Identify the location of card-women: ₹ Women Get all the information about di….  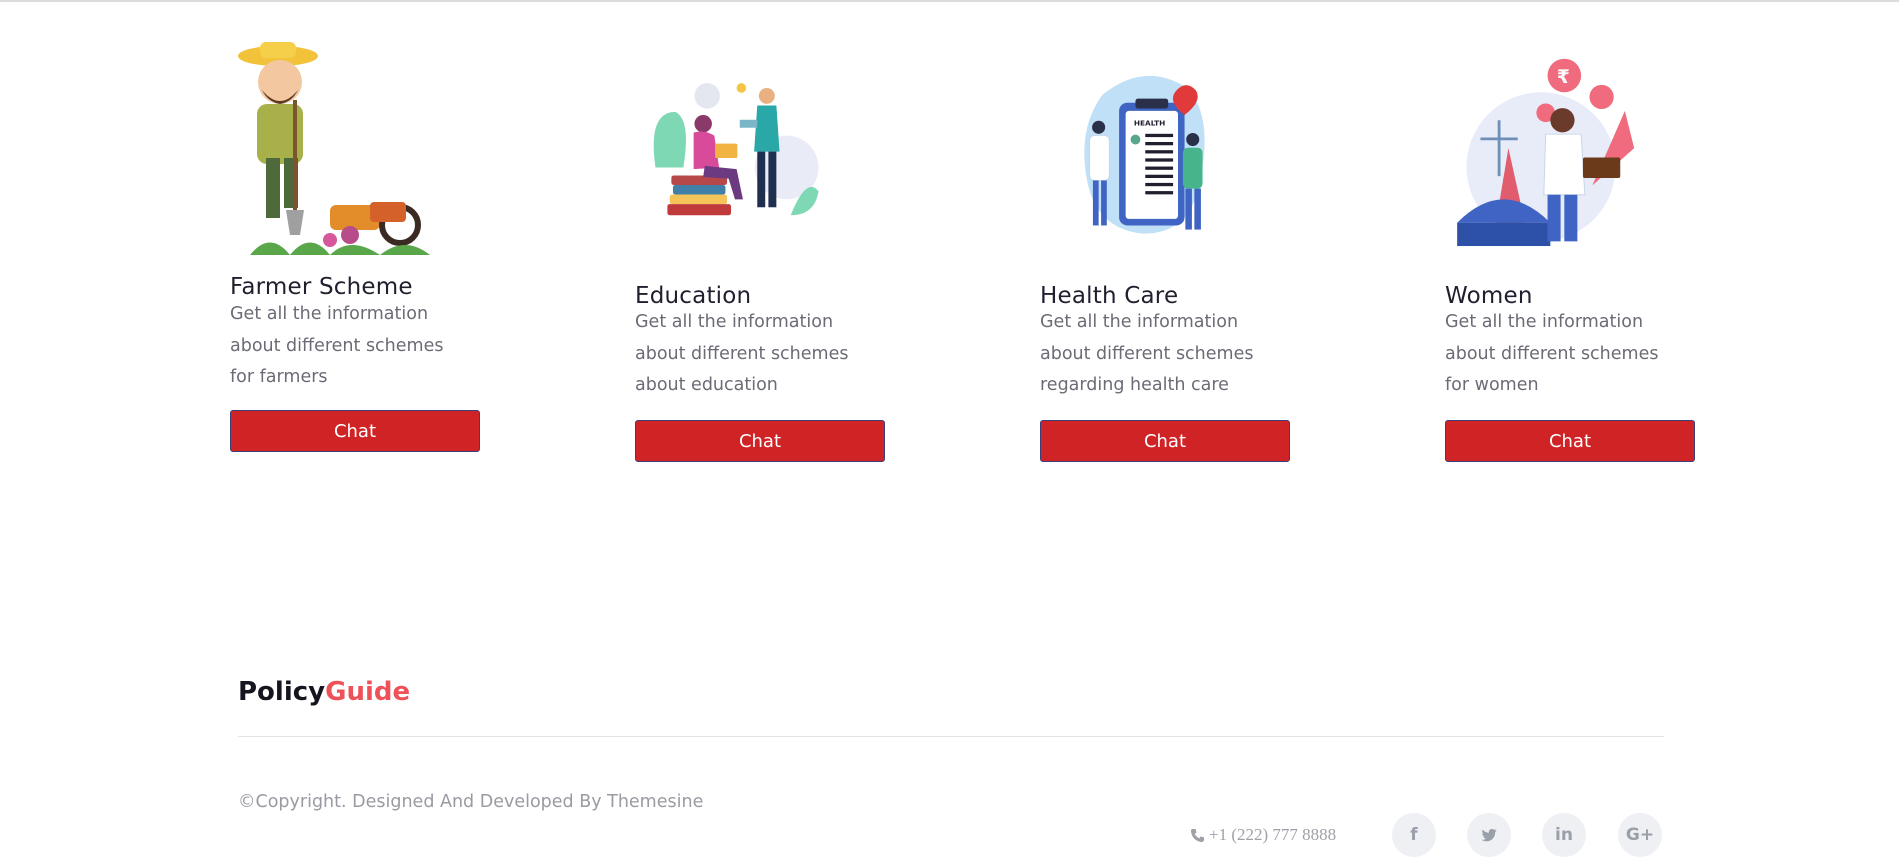
(1575, 255).